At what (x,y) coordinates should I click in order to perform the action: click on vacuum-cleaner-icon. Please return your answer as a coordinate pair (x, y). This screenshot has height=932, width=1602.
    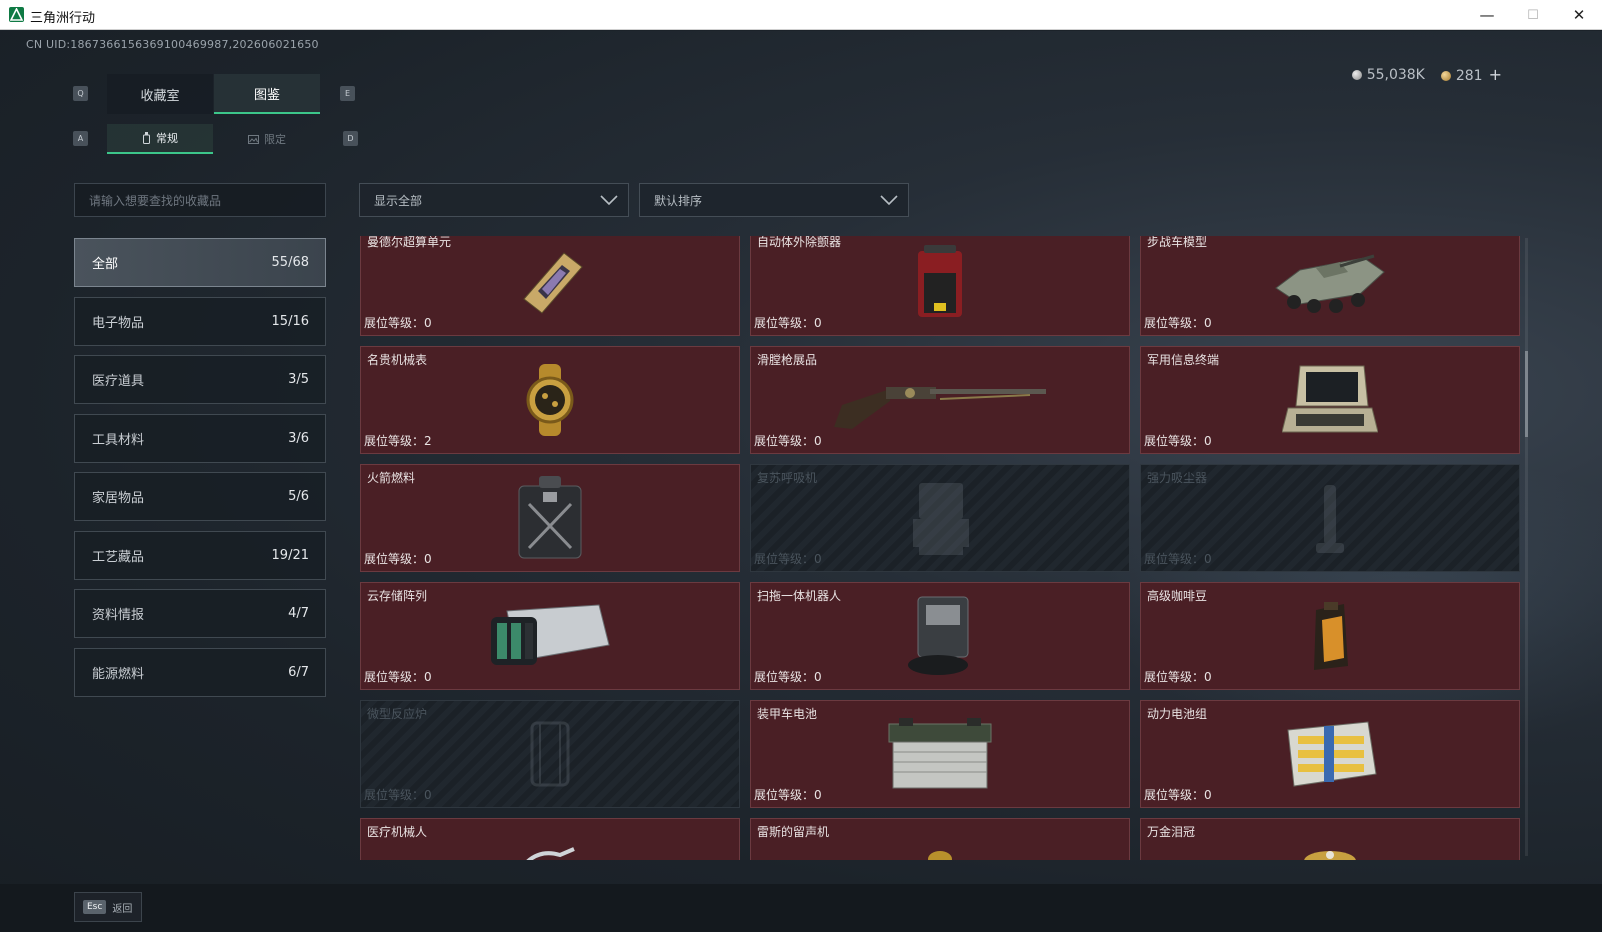
    Looking at the image, I should click on (1330, 519).